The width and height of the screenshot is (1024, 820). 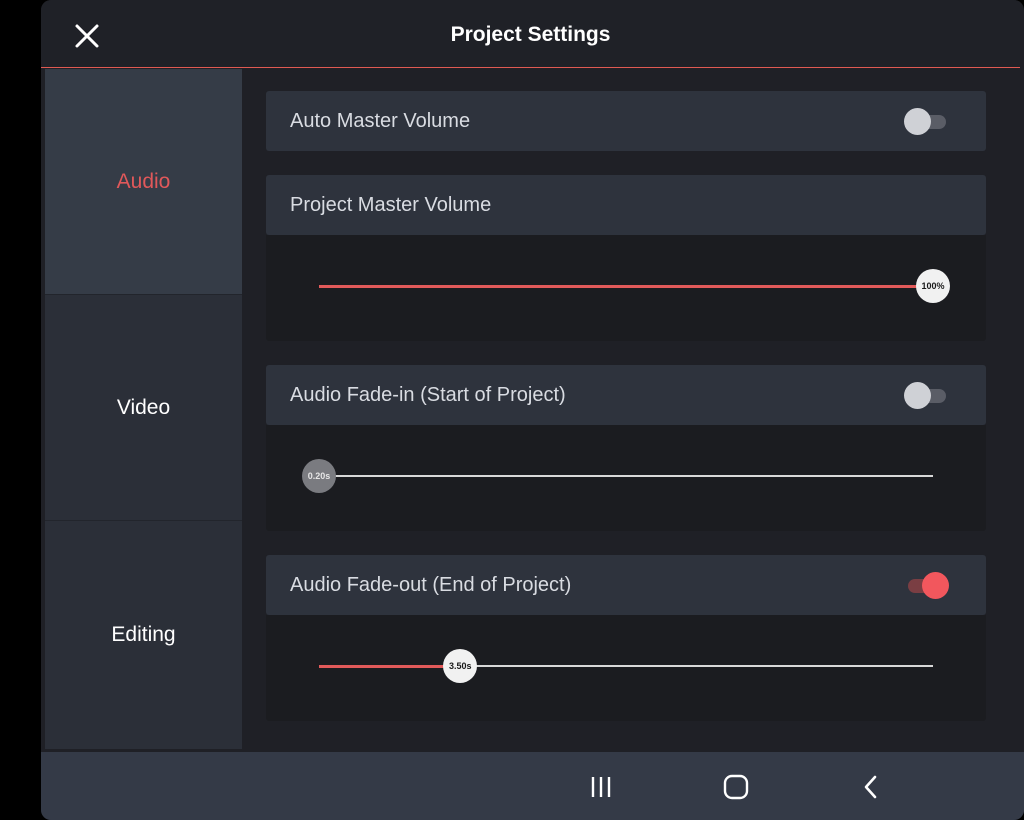 I want to click on auto-master-volume-toggle, so click(x=926, y=121).